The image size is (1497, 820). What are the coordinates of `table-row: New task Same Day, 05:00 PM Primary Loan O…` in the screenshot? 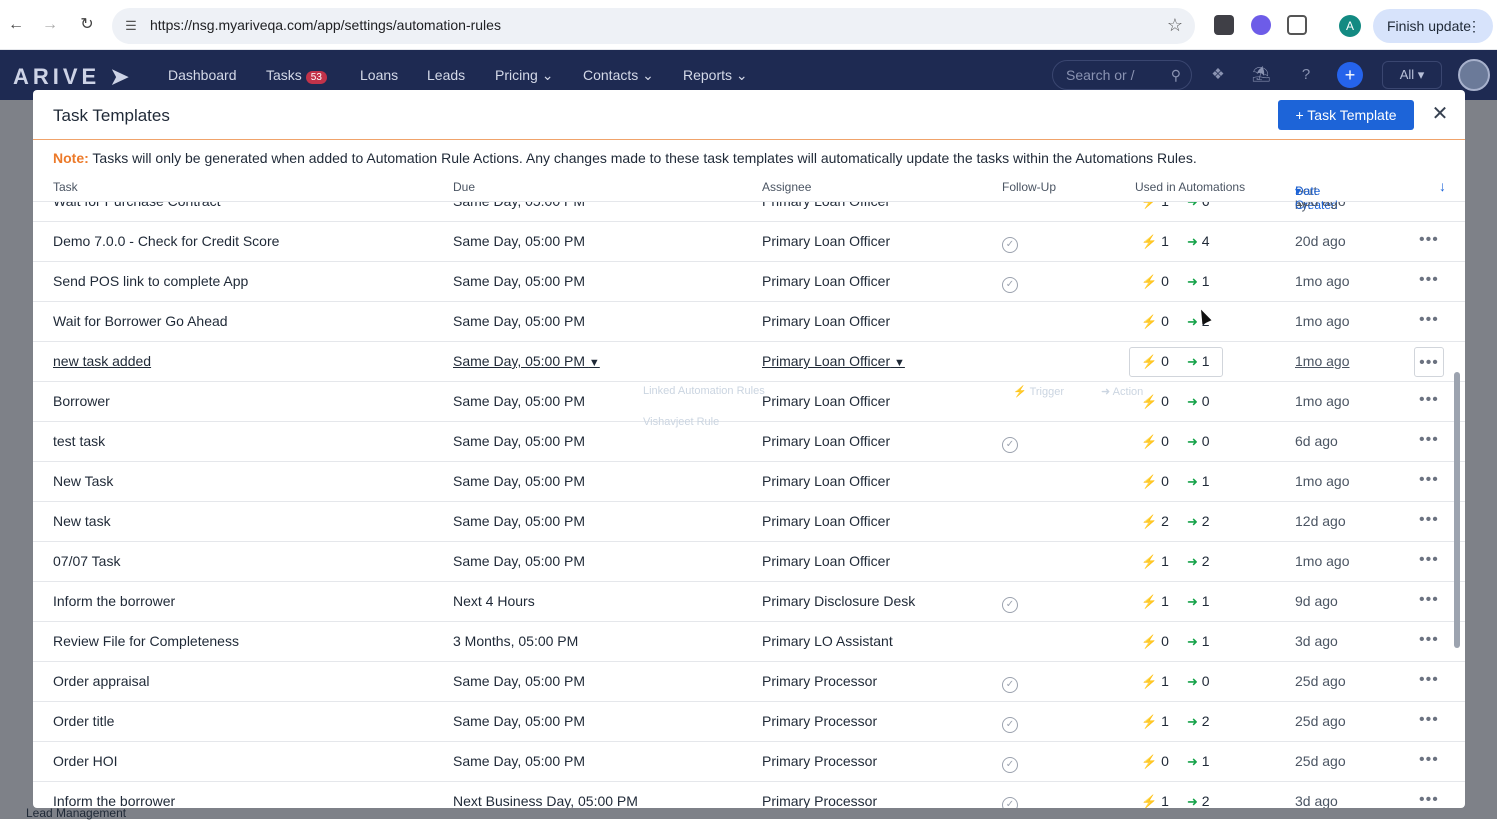 It's located at (749, 522).